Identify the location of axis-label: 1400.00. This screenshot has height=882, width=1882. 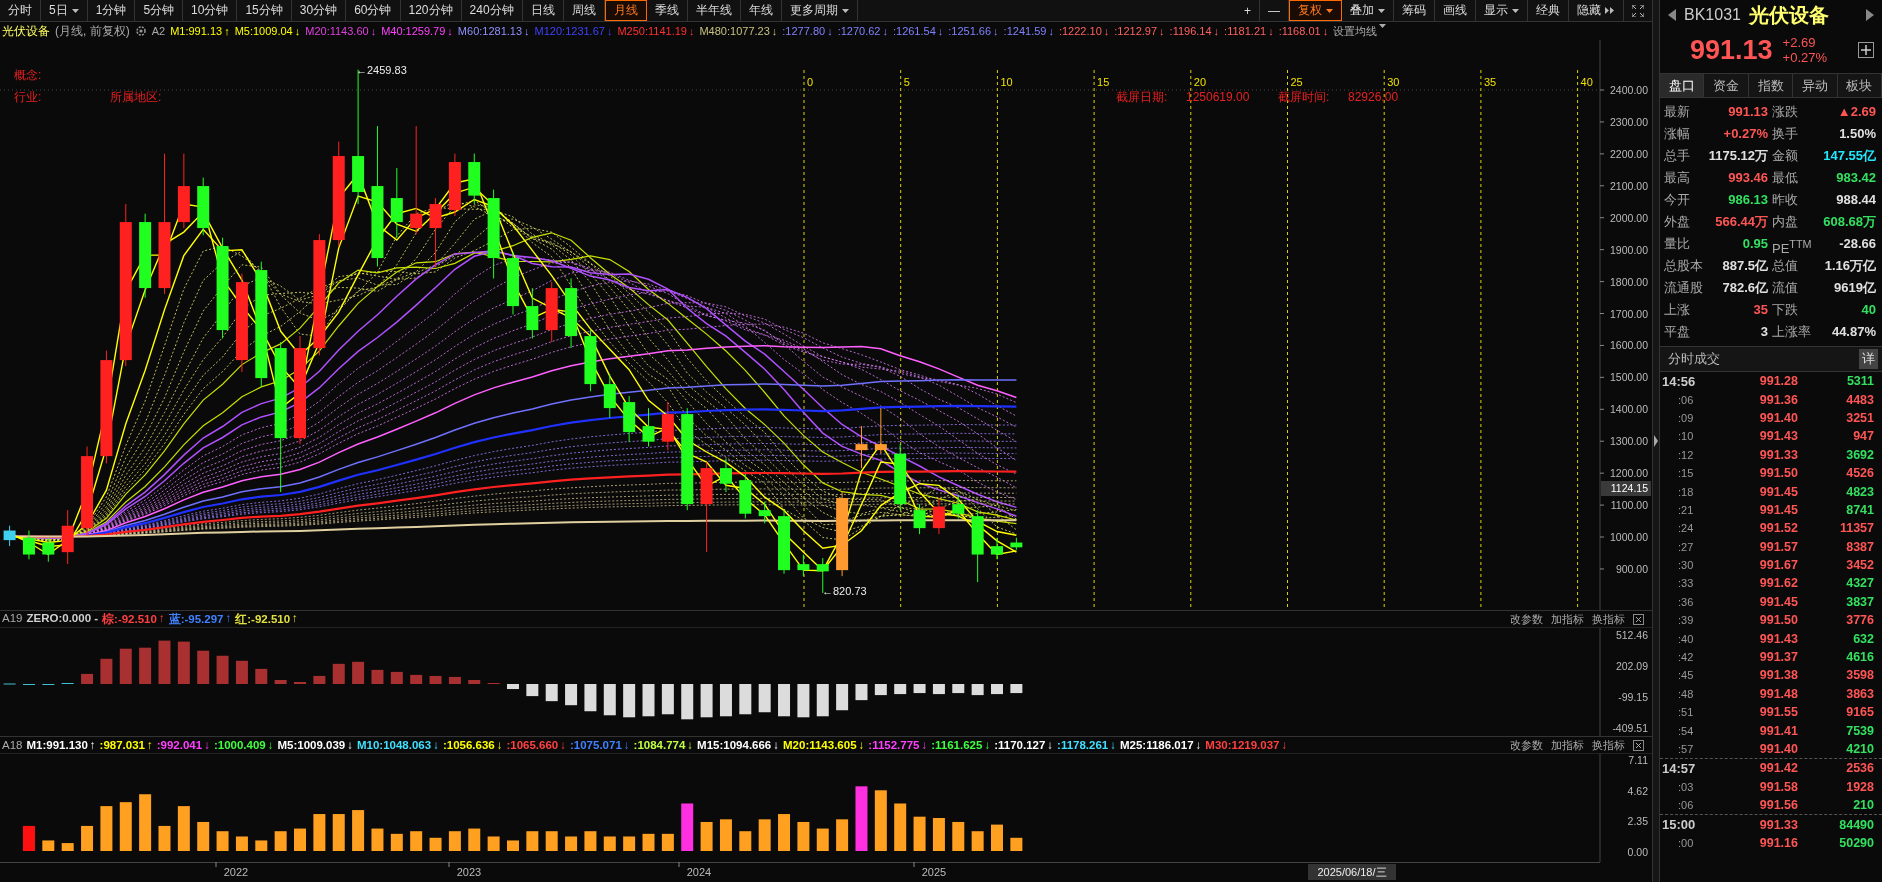
(1629, 409).